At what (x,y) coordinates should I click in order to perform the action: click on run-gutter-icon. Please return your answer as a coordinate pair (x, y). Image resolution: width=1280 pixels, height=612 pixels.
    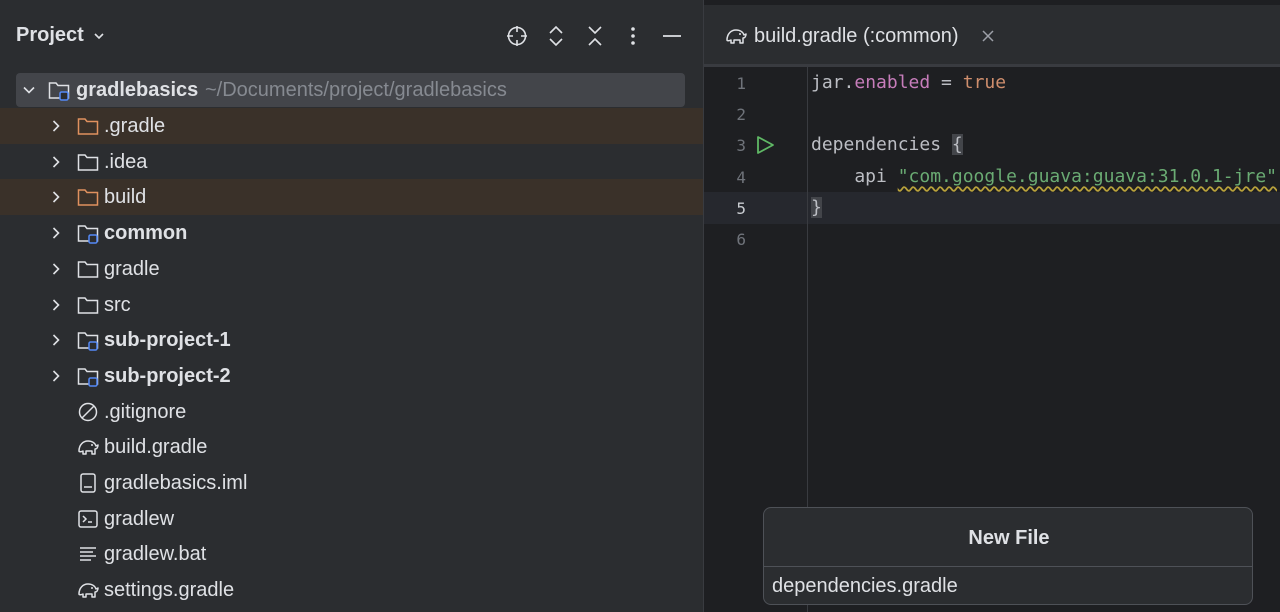
    Looking at the image, I should click on (765, 145).